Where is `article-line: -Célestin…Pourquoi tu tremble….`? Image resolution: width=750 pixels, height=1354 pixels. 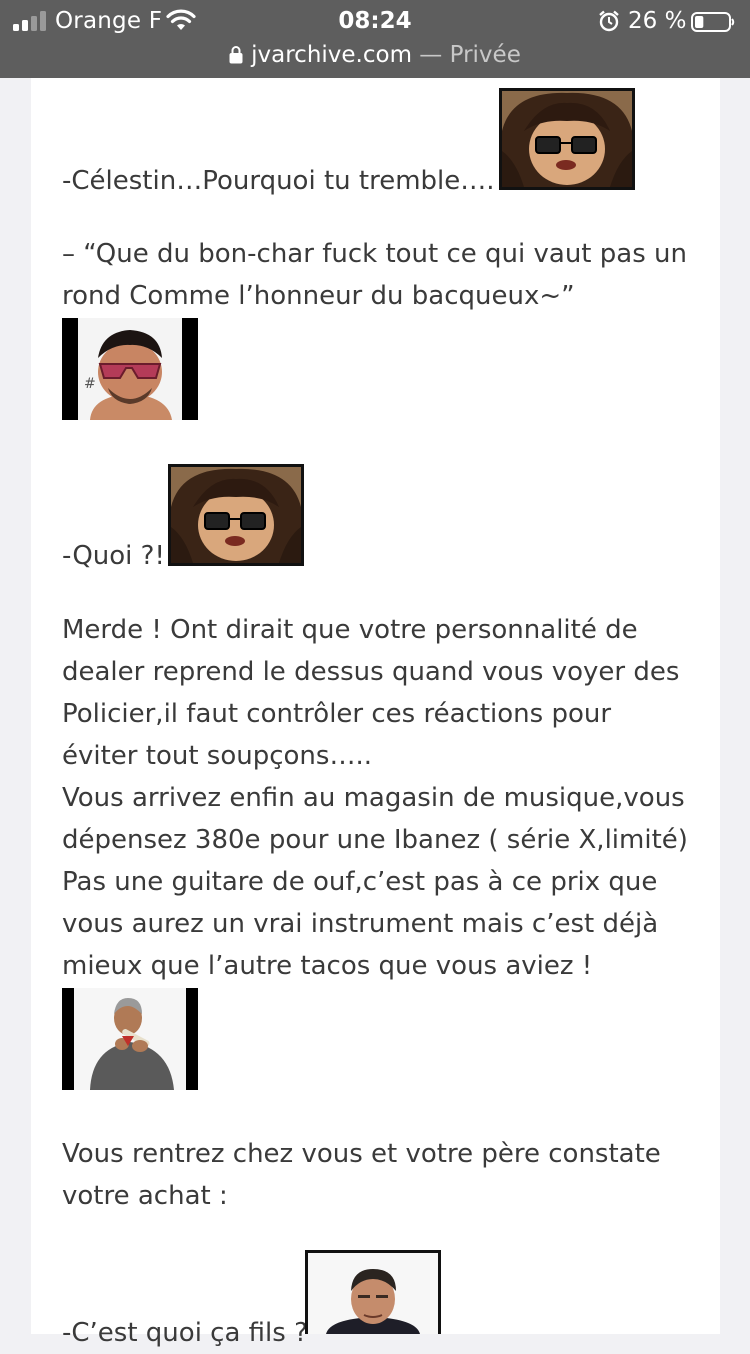
article-line: -Célestin…Pourquoi tu tremble…. is located at coordinates (278, 181).